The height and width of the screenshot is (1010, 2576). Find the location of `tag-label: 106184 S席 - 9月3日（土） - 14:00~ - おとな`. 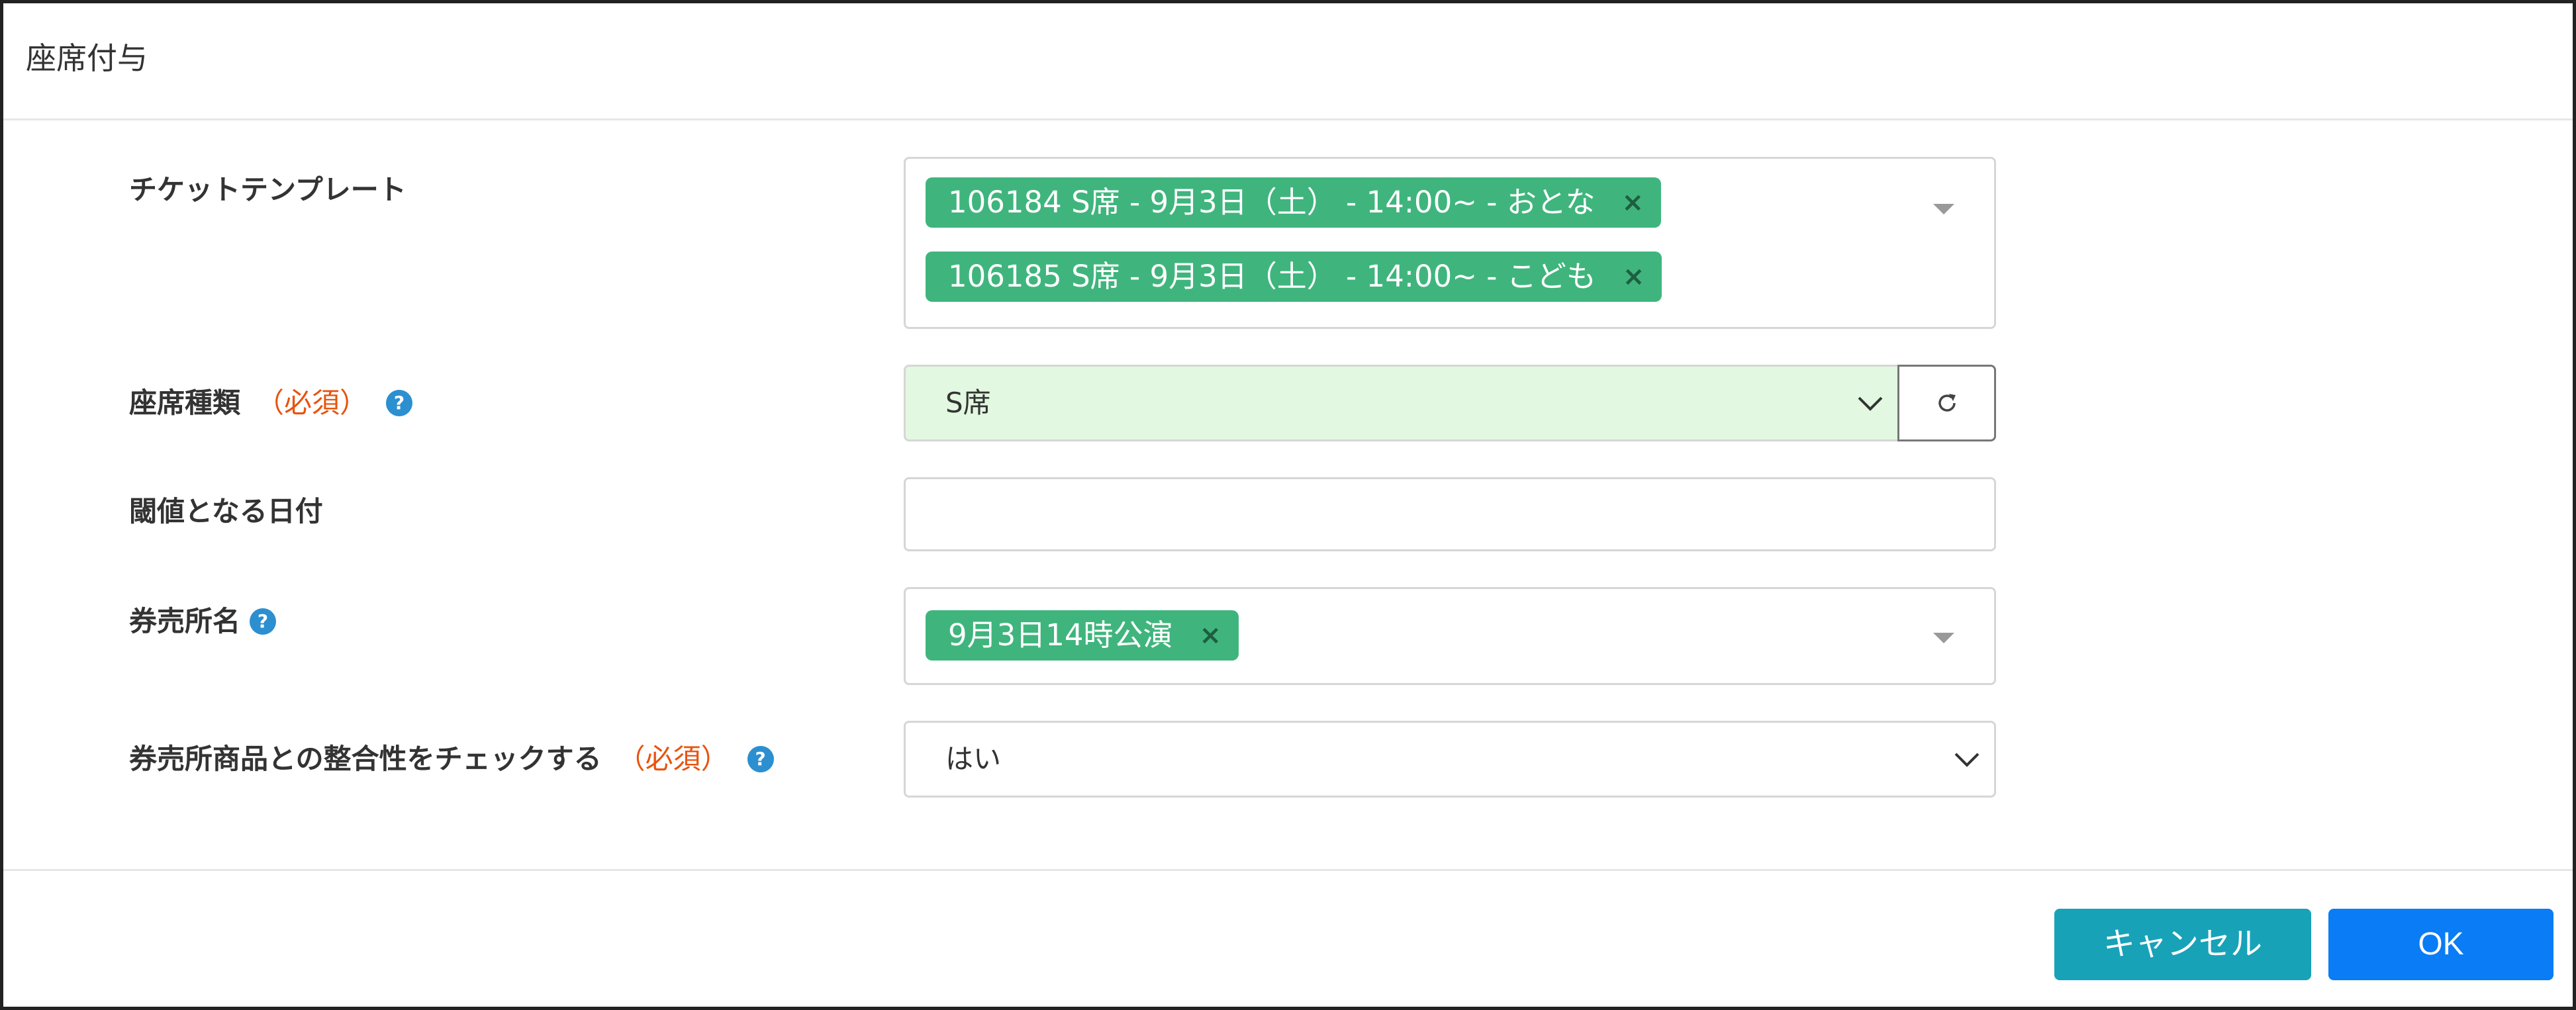

tag-label: 106184 S席 - 9月3日（土） - 14:00~ - おとな is located at coordinates (1272, 202).